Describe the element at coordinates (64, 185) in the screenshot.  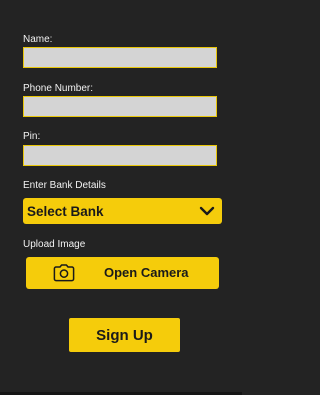
I see `bank-details-label: Enter Bank Details` at that location.